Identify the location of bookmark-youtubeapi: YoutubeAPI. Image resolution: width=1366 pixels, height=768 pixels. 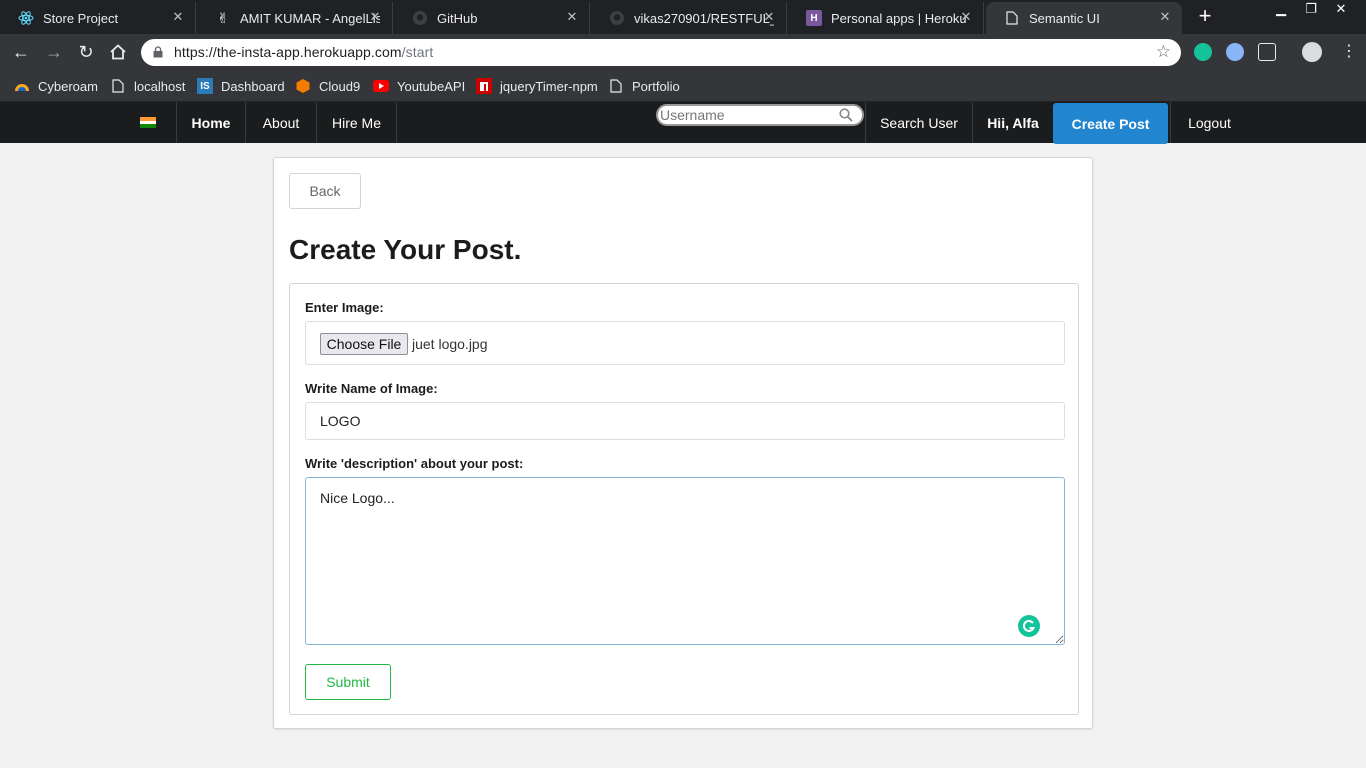
(419, 86).